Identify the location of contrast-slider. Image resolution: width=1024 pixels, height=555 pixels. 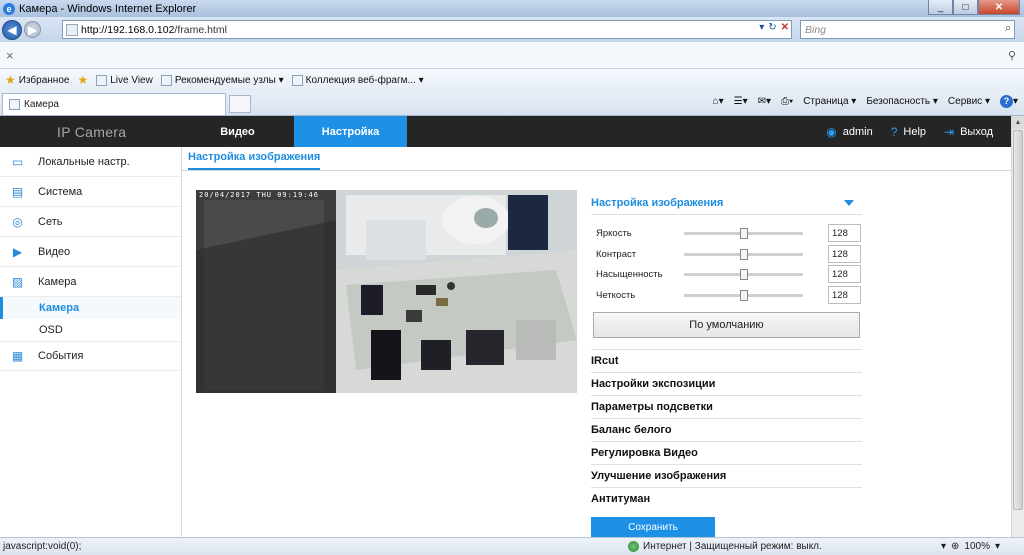
(743, 254).